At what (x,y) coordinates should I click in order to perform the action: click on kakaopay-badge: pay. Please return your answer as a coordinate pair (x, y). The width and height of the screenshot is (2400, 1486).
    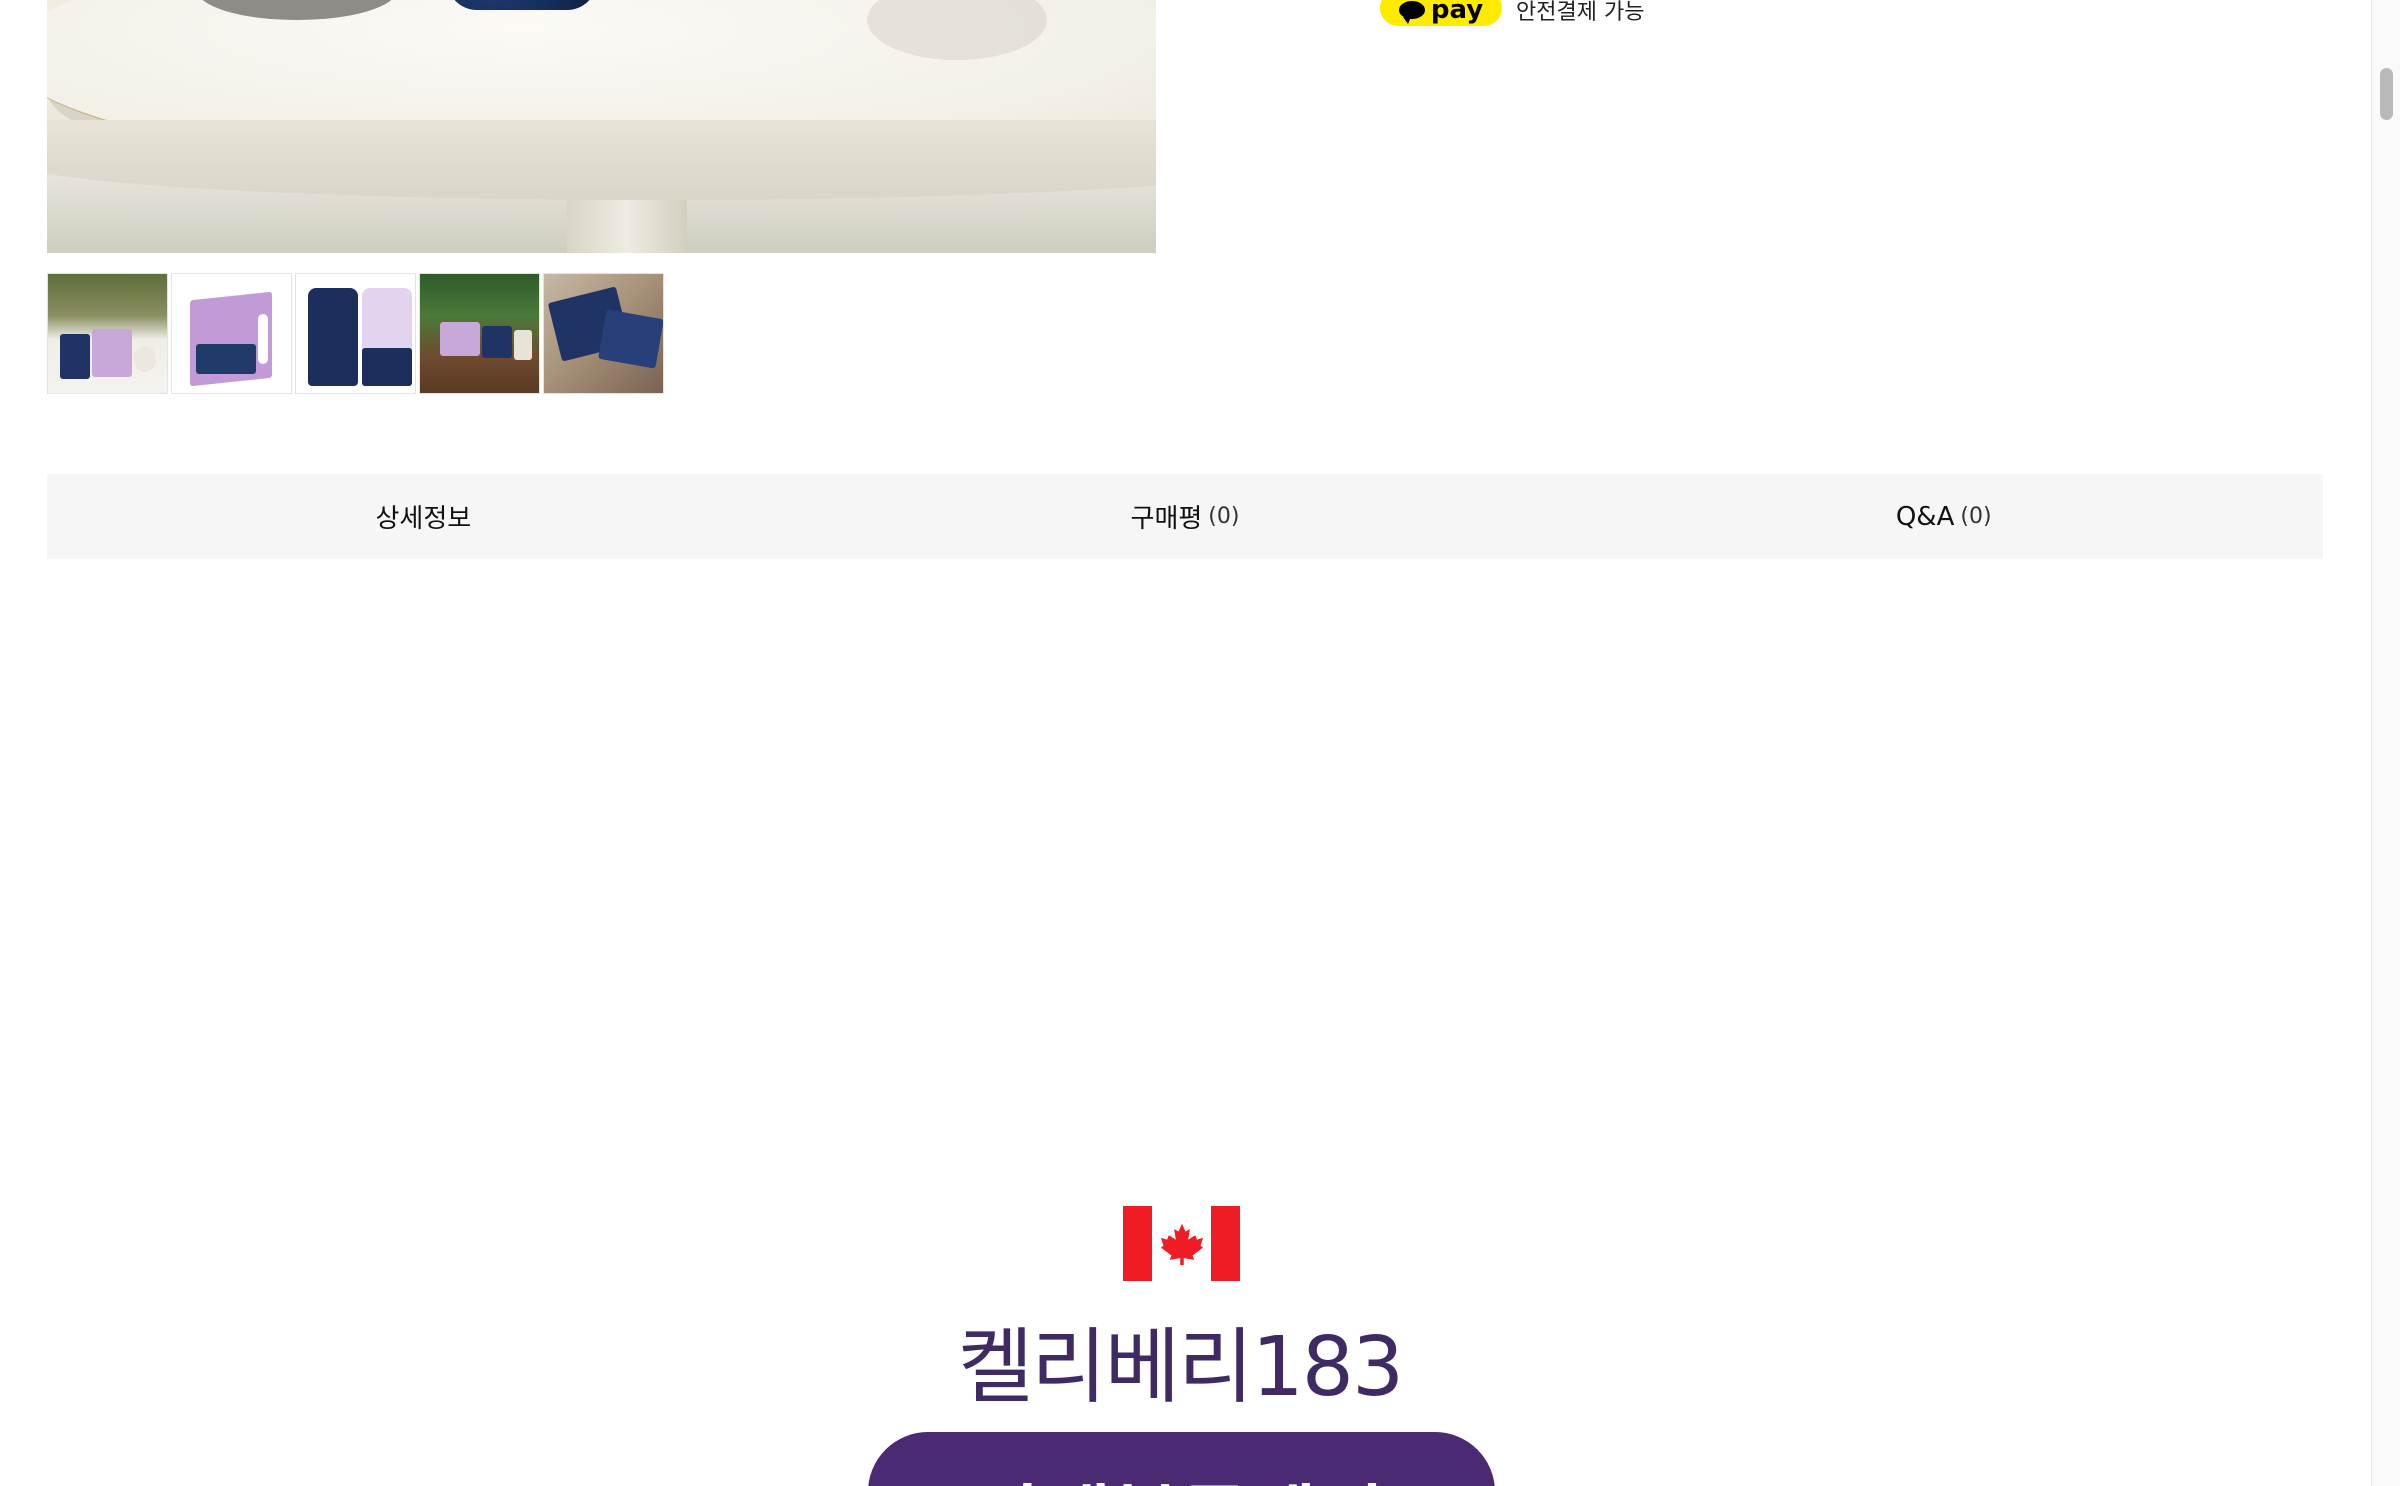
    Looking at the image, I should click on (1441, 13).